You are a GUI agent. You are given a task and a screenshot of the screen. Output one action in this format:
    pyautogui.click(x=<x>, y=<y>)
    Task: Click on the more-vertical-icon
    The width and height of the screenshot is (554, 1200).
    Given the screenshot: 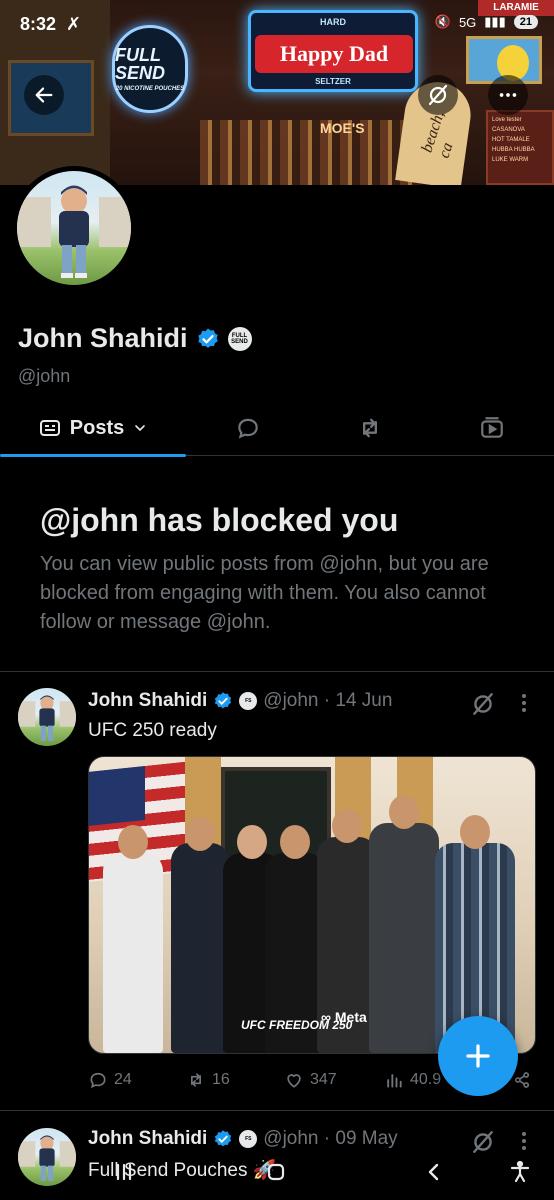 What is the action you would take?
    pyautogui.click(x=524, y=703)
    